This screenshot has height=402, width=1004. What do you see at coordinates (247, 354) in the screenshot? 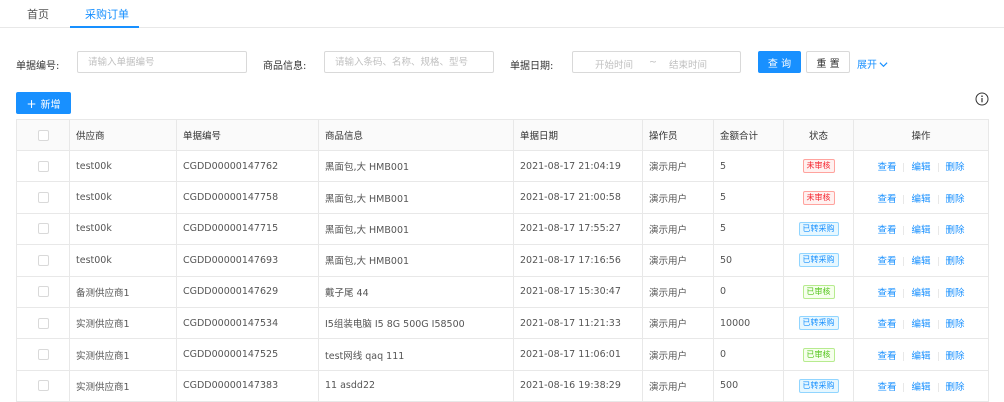
I see `bill-no-cell: CGDD00000147525` at bounding box center [247, 354].